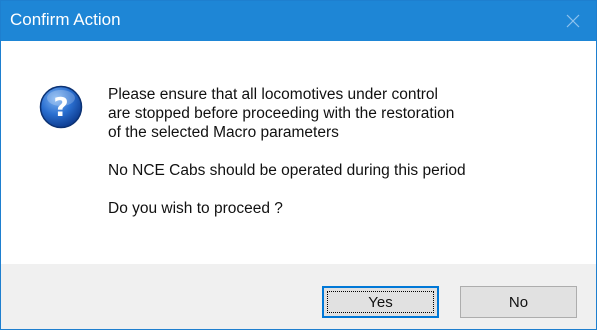 The height and width of the screenshot is (330, 597). I want to click on no-button: No, so click(518, 302).